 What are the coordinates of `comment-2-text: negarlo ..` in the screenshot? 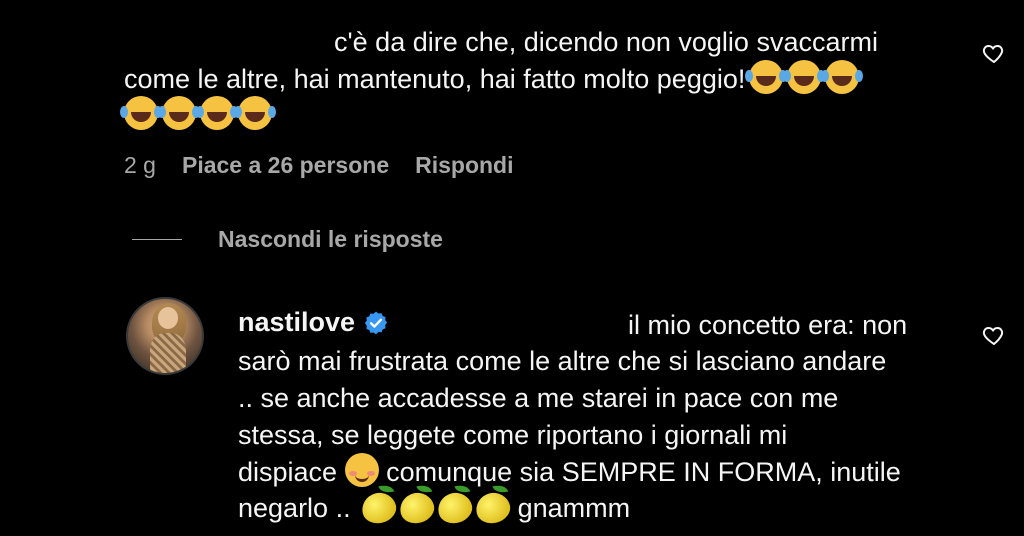 It's located at (294, 508).